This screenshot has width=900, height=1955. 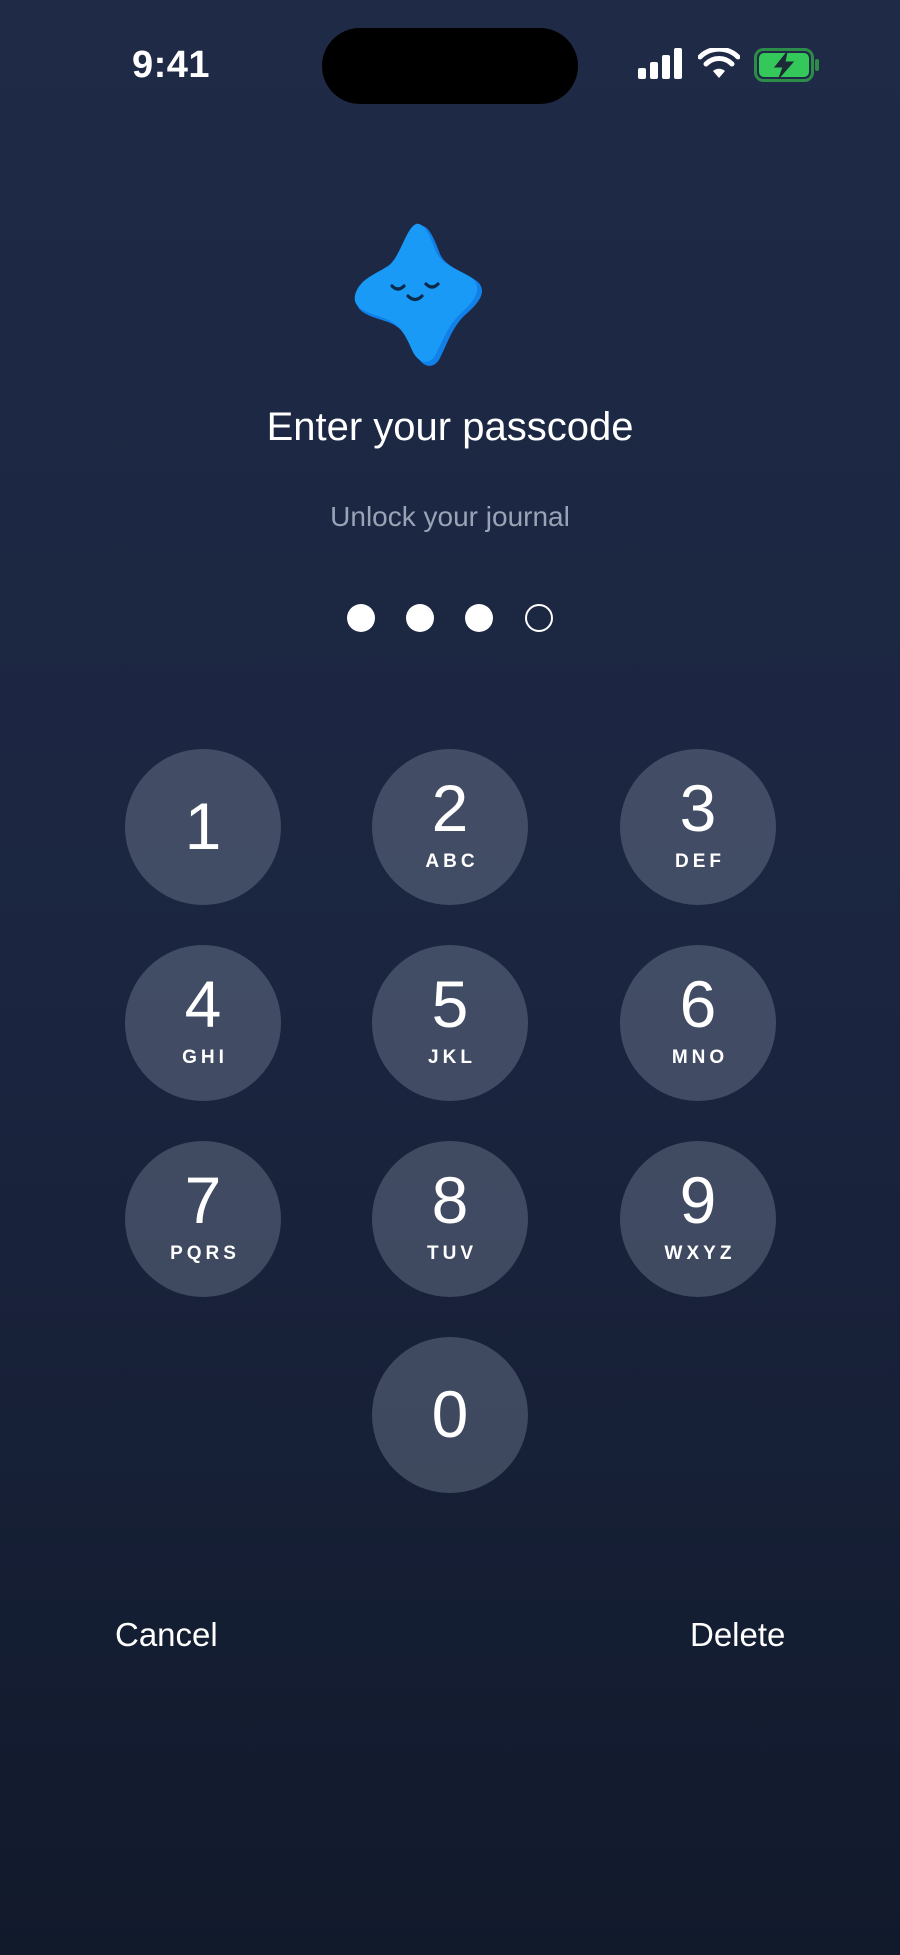 What do you see at coordinates (205, 1057) in the screenshot?
I see `key-letters: GHI` at bounding box center [205, 1057].